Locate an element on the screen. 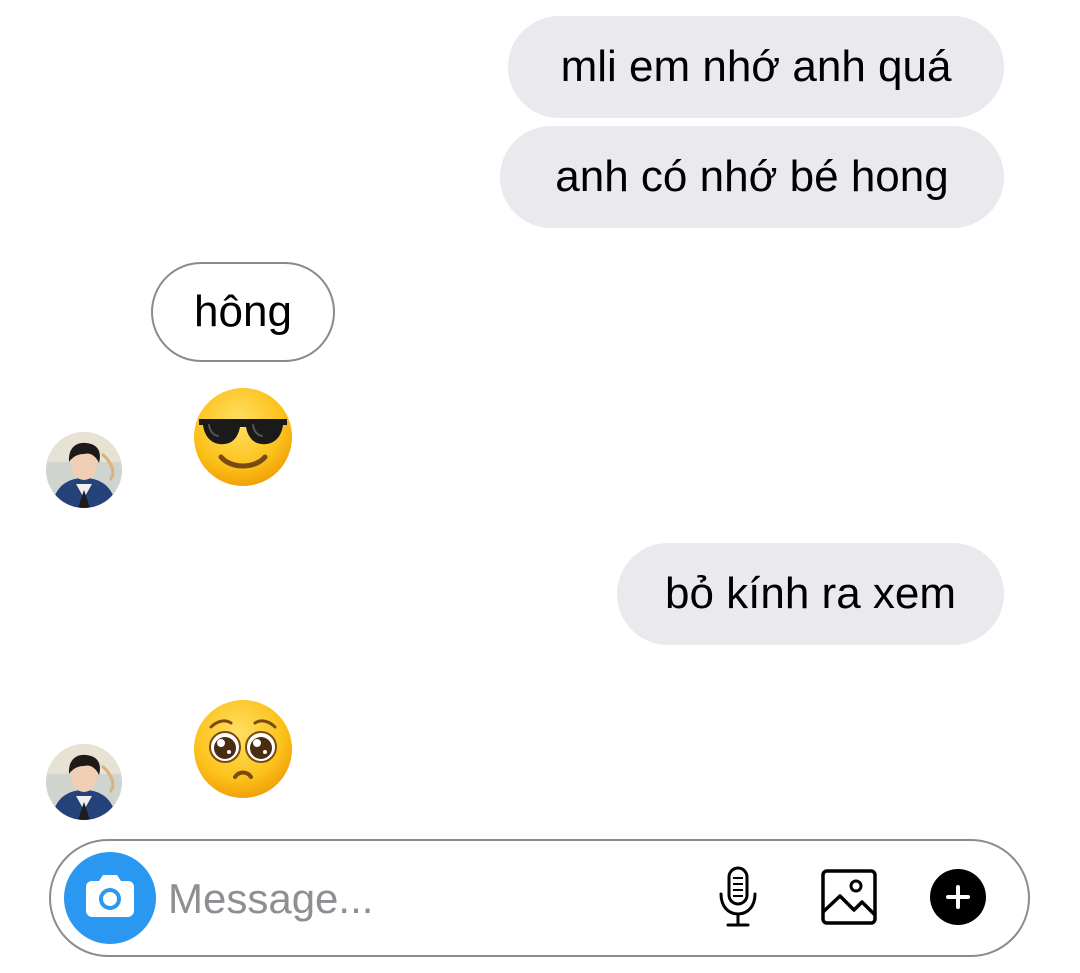 Image resolution: width=1080 pixels, height=973 pixels. plus-circle-icon is located at coordinates (958, 899).